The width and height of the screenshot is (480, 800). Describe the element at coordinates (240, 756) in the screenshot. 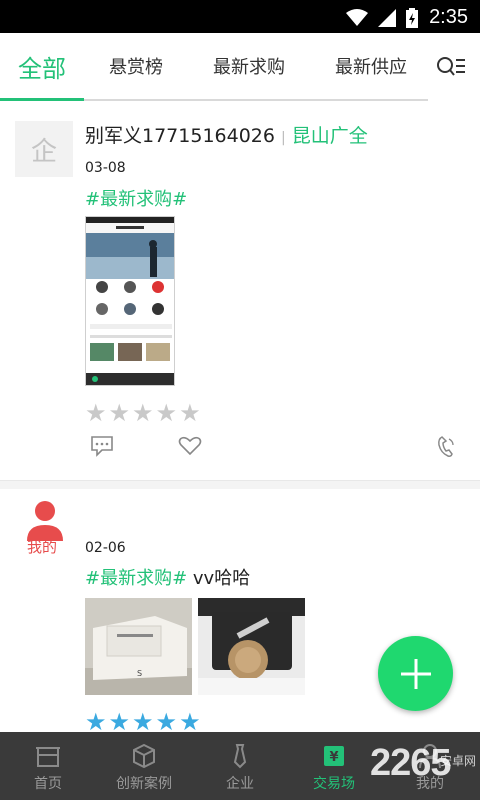

I see `tie-icon` at that location.